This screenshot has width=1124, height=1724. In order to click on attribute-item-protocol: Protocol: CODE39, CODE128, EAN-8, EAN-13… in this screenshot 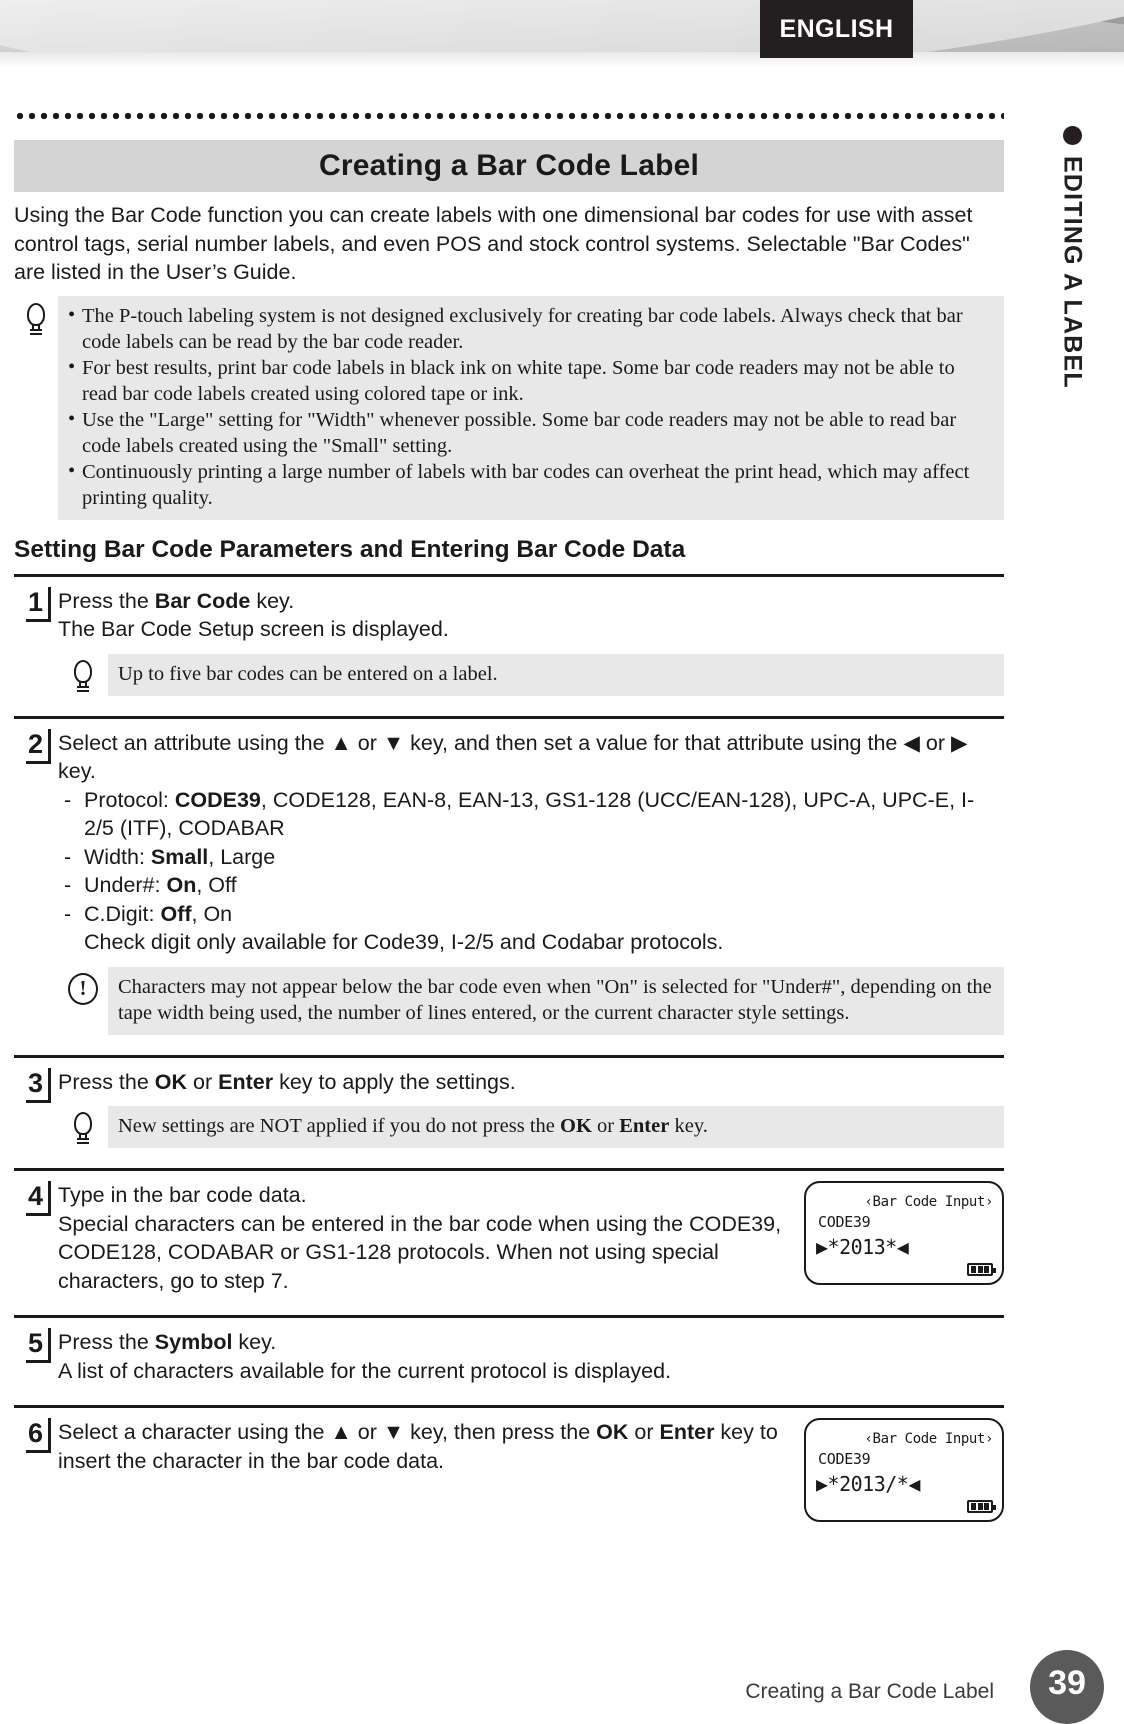, I will do `click(531, 814)`.